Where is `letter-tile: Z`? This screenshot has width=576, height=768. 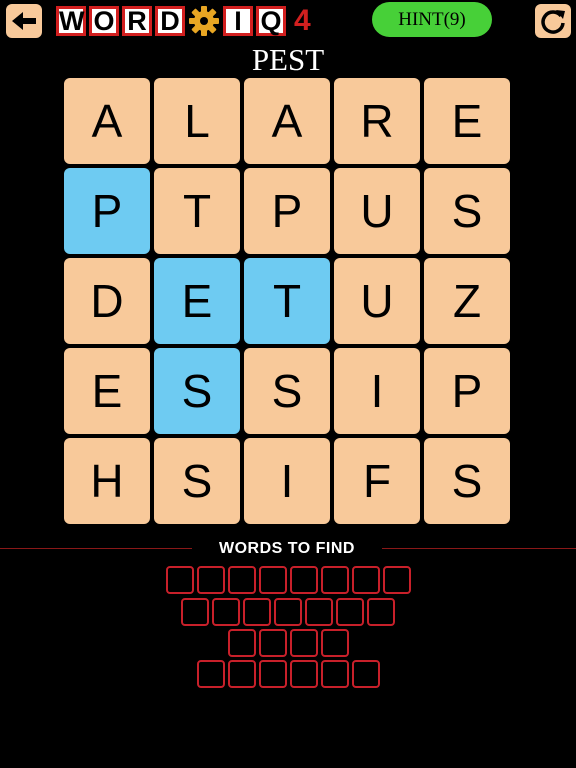
letter-tile: Z is located at coordinates (467, 301).